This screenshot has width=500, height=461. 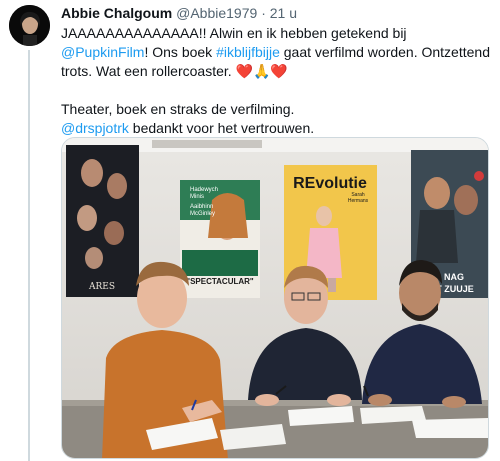 What do you see at coordinates (202, 214) in the screenshot?
I see `poster-name: McGinley` at bounding box center [202, 214].